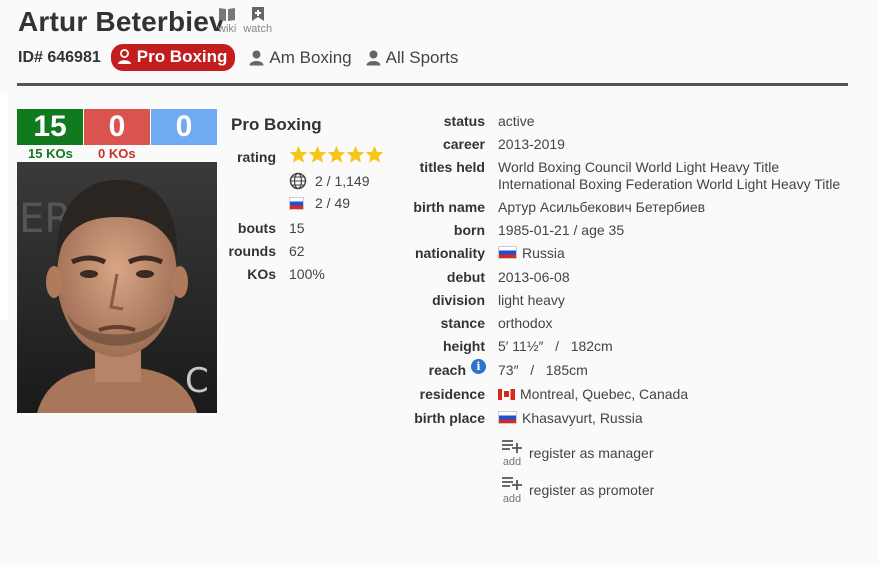 The width and height of the screenshot is (879, 565). Describe the element at coordinates (333, 203) in the screenshot. I see `country-rank-value: 2 / 49` at that location.